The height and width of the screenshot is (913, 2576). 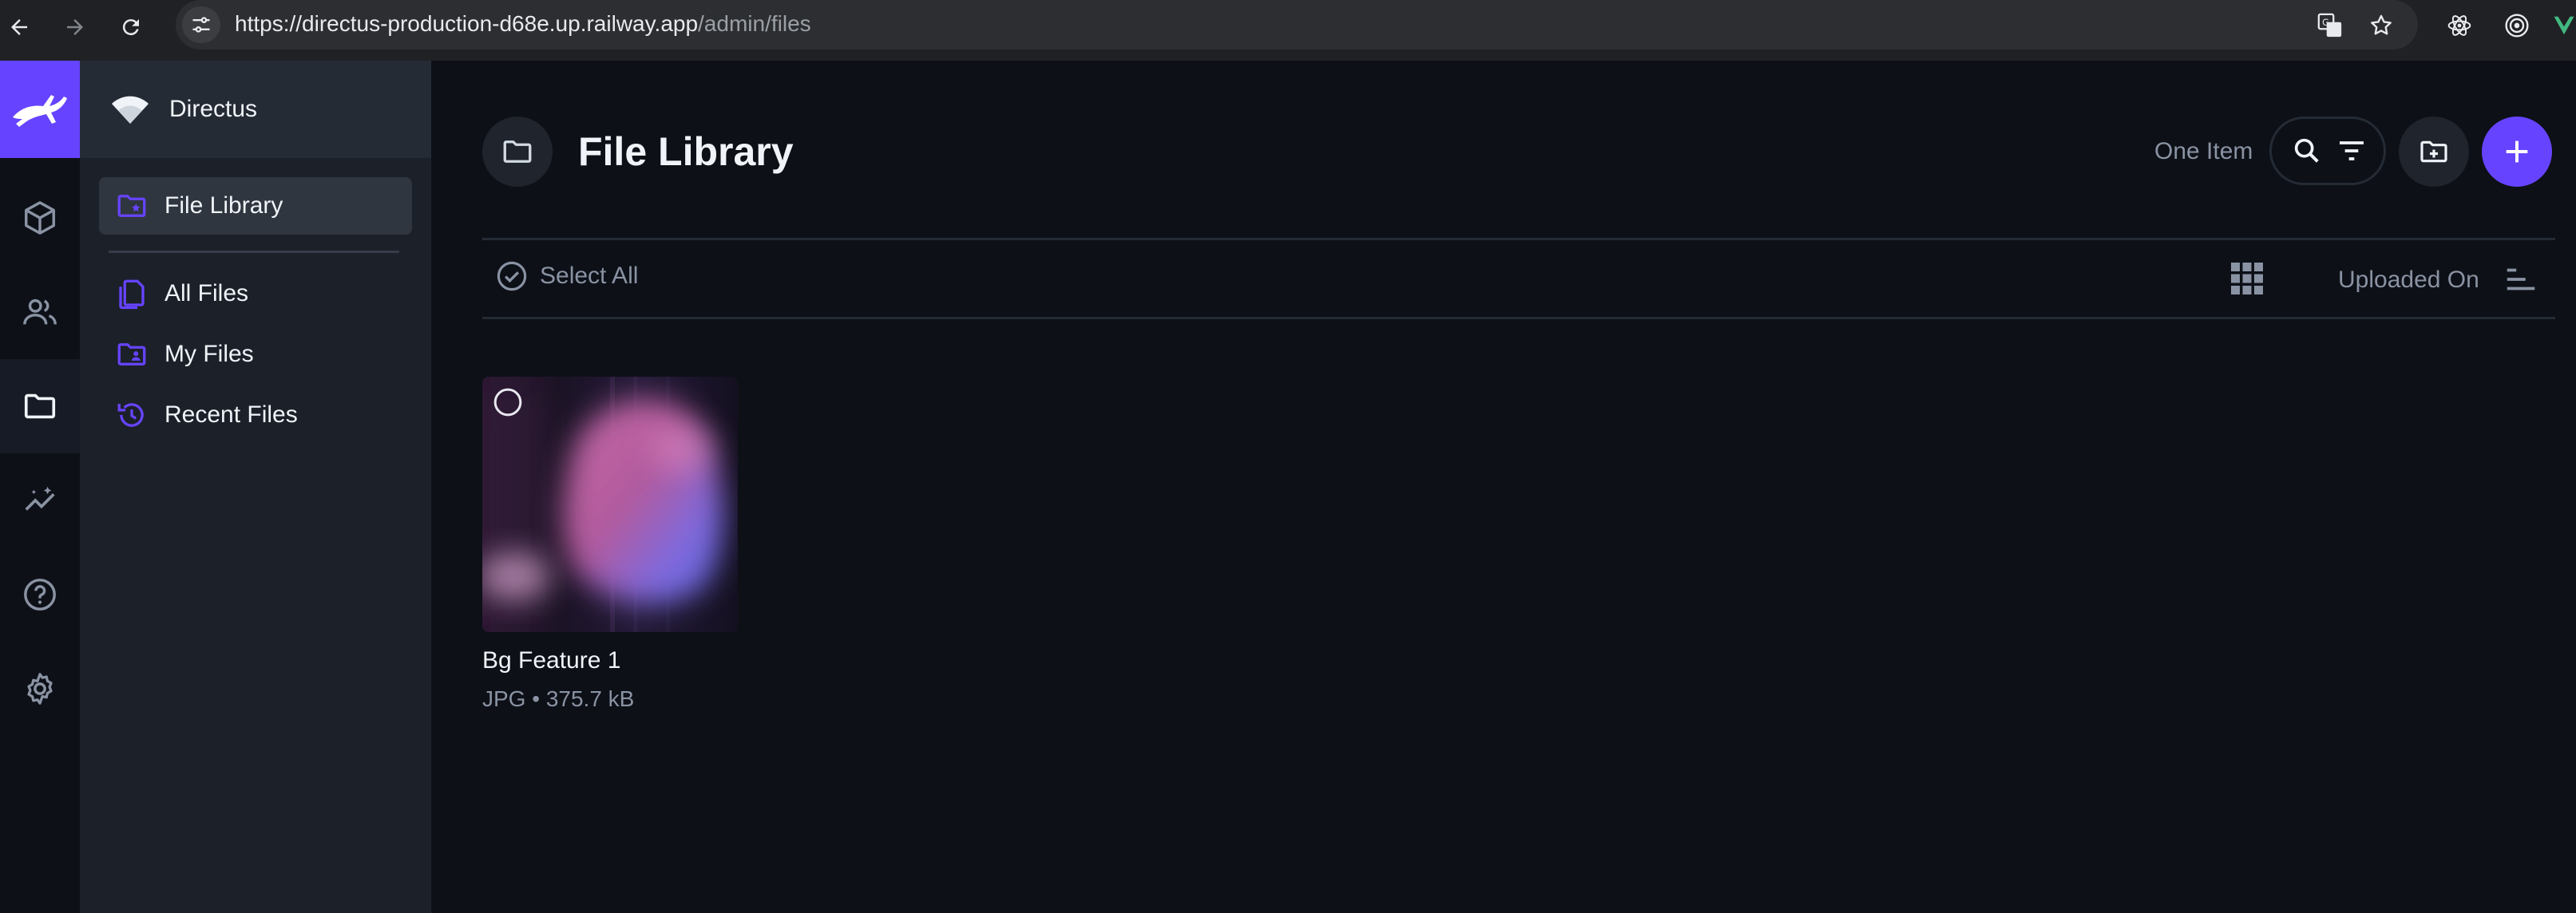 I want to click on search-filter-pill, so click(x=2327, y=151).